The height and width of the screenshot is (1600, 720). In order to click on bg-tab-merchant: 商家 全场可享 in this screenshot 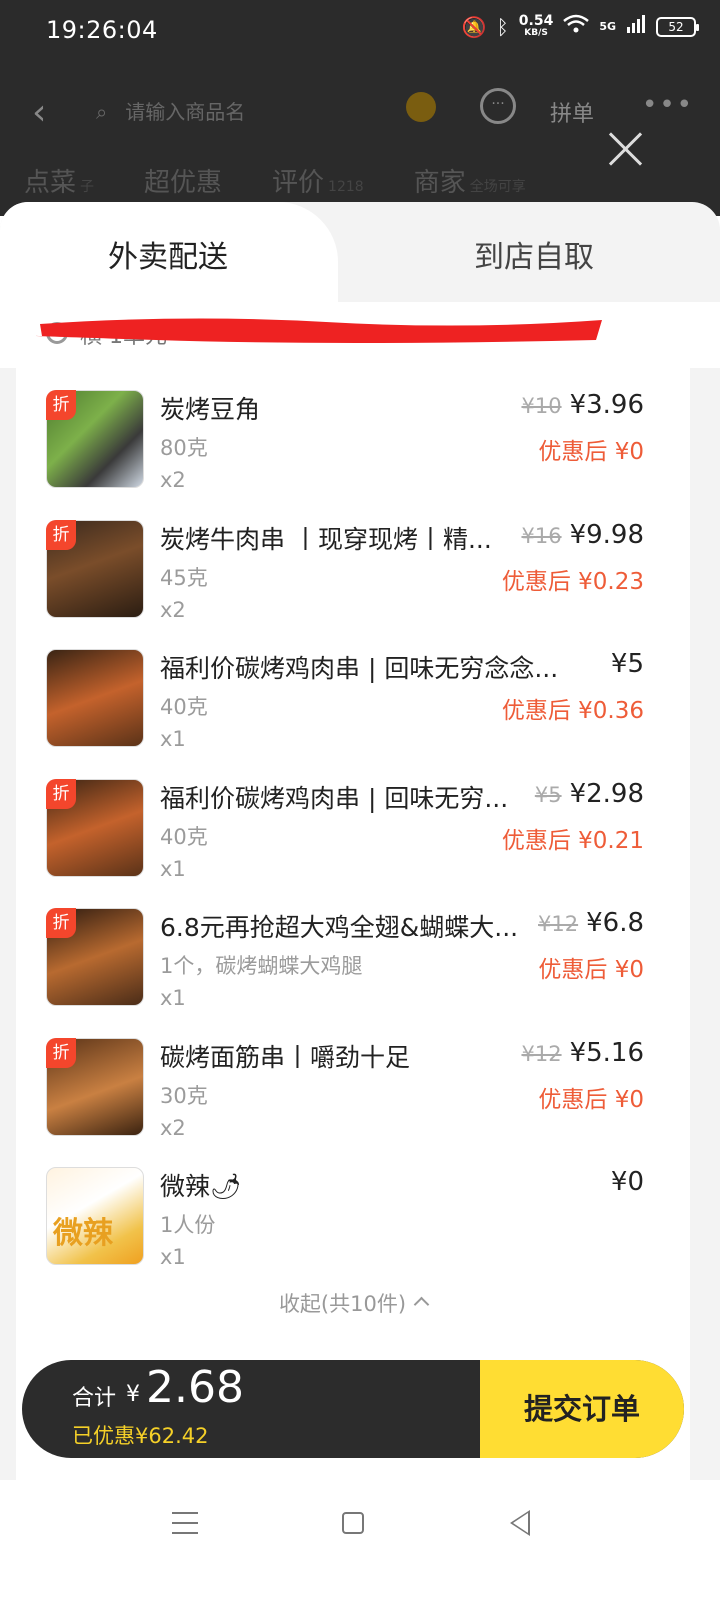, I will do `click(469, 183)`.